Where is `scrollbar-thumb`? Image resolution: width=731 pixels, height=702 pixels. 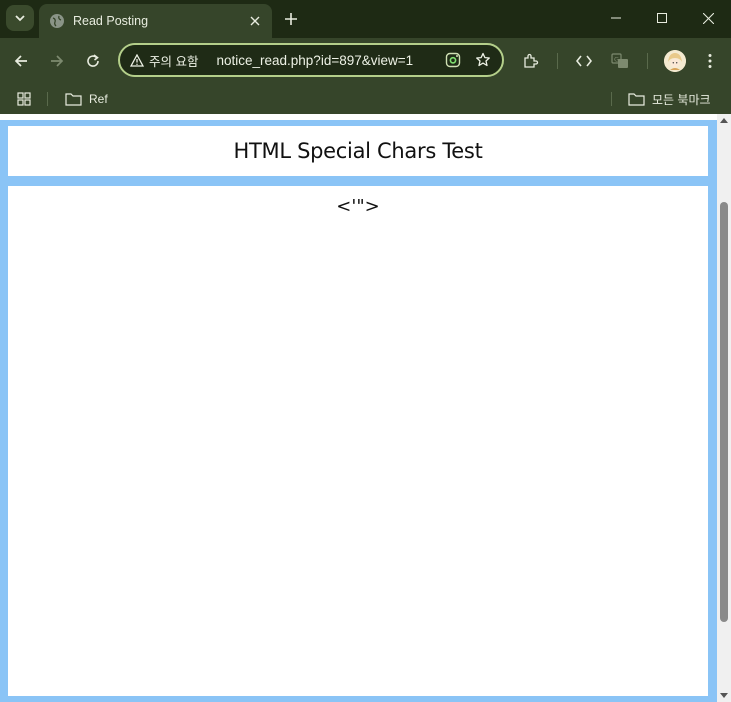 scrollbar-thumb is located at coordinates (724, 412).